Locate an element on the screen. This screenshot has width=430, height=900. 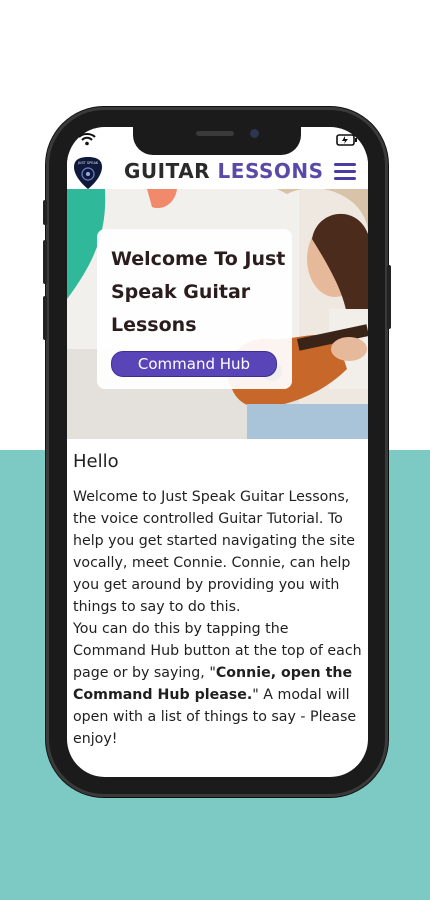
battery-icon is located at coordinates (347, 140).